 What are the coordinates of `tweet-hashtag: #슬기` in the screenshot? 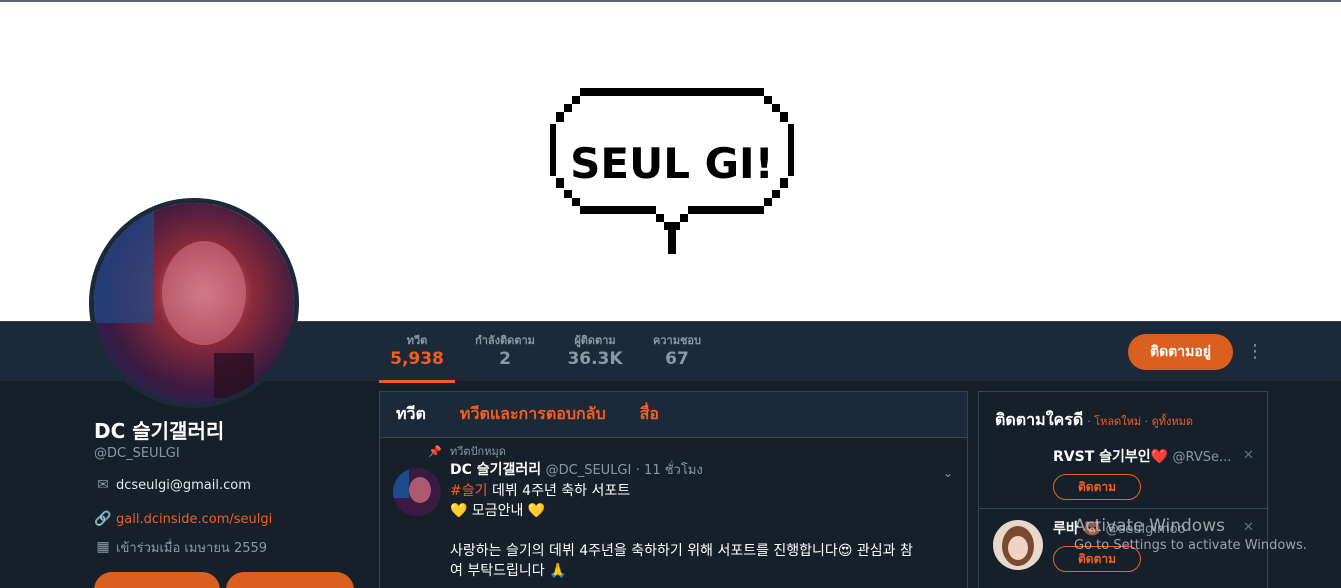 It's located at (469, 491).